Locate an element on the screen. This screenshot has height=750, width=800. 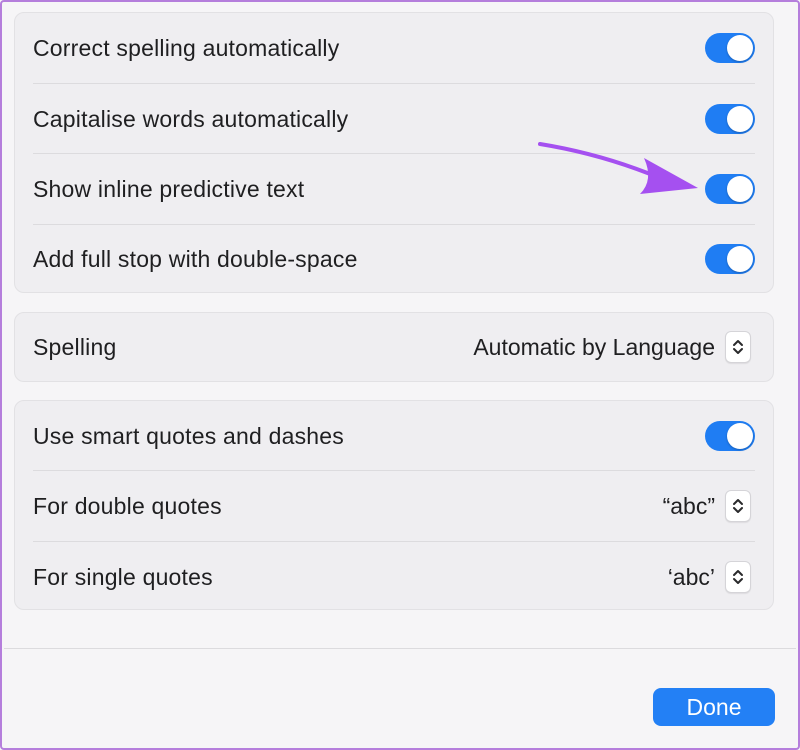
inline-predictive-toggle is located at coordinates (730, 189).